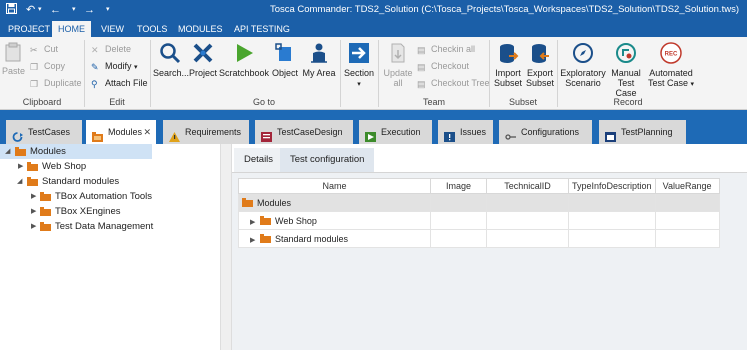 This screenshot has height=350, width=747. Describe the element at coordinates (647, 132) in the screenshot. I see `doctab-label: TestPlanning` at that location.